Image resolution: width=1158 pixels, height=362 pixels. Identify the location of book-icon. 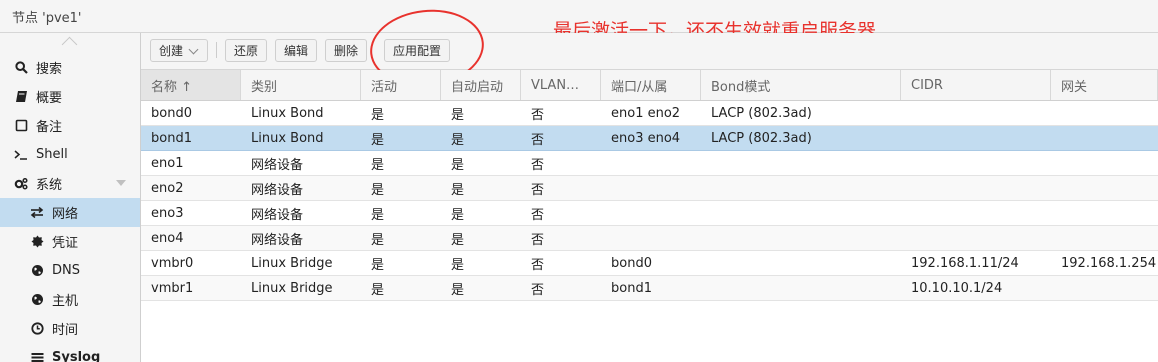
(21, 97).